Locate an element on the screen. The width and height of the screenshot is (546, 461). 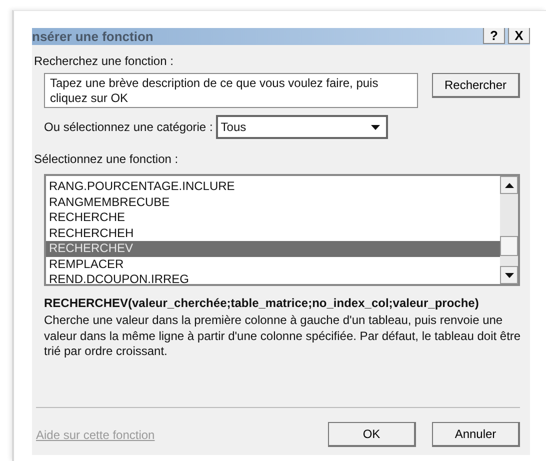
ok-button: OK is located at coordinates (372, 434).